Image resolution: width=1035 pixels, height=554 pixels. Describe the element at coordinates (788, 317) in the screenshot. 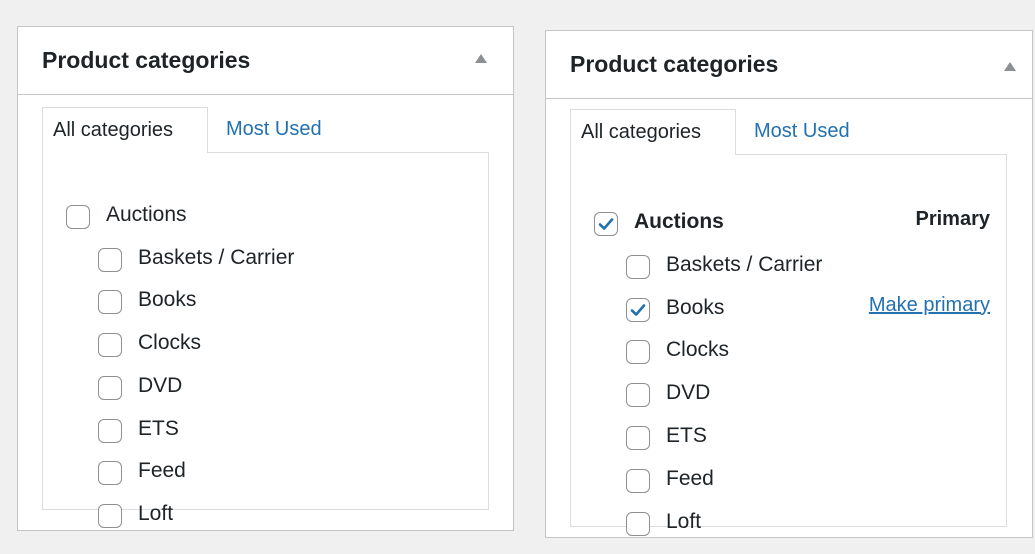

I see `category-item: Books Make primary` at that location.